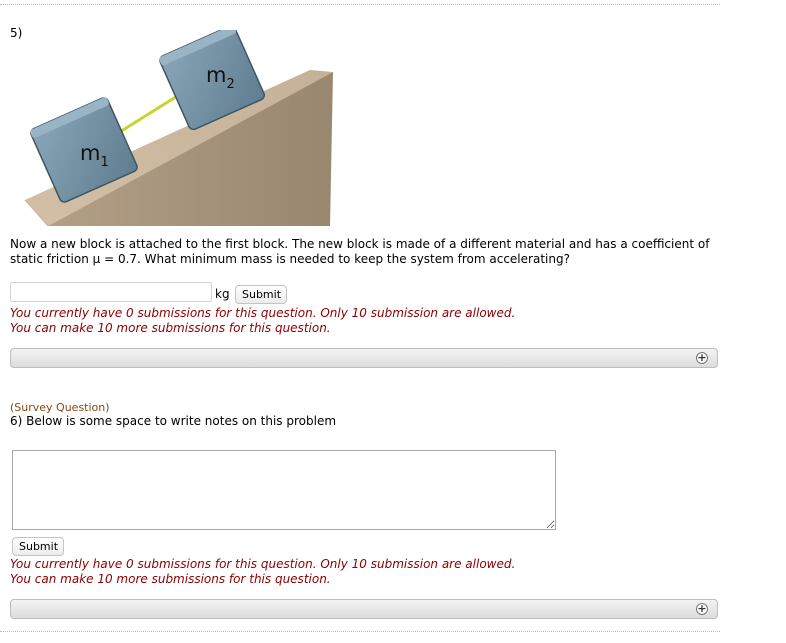 The width and height of the screenshot is (786, 643). What do you see at coordinates (38, 546) in the screenshot?
I see `notes-submit-button: Submit` at bounding box center [38, 546].